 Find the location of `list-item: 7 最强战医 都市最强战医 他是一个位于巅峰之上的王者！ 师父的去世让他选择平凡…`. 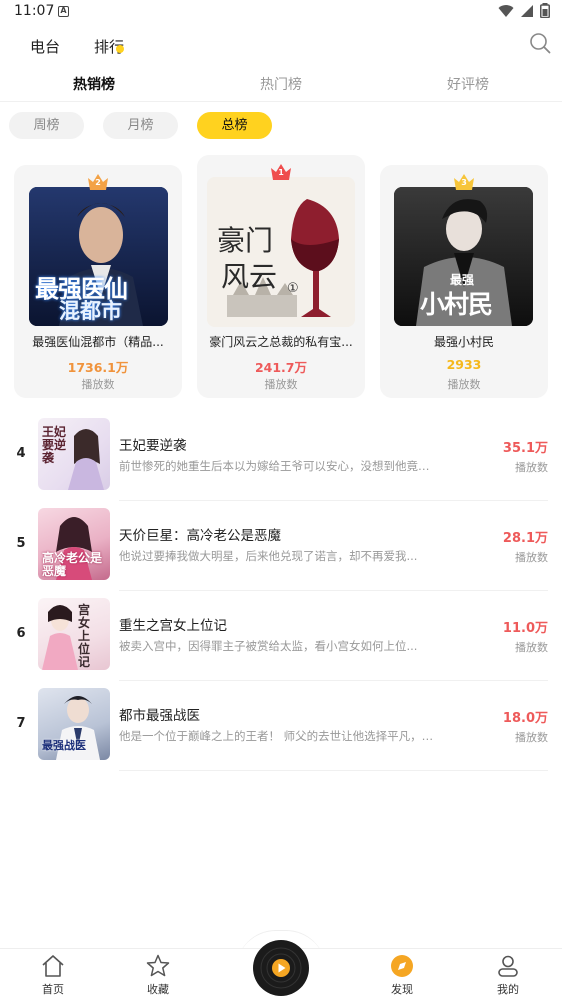

list-item: 7 最强战医 都市最强战医 他是一个位于巅峰之上的王者！ 师父的去世让他选择平凡… is located at coordinates (281, 727).